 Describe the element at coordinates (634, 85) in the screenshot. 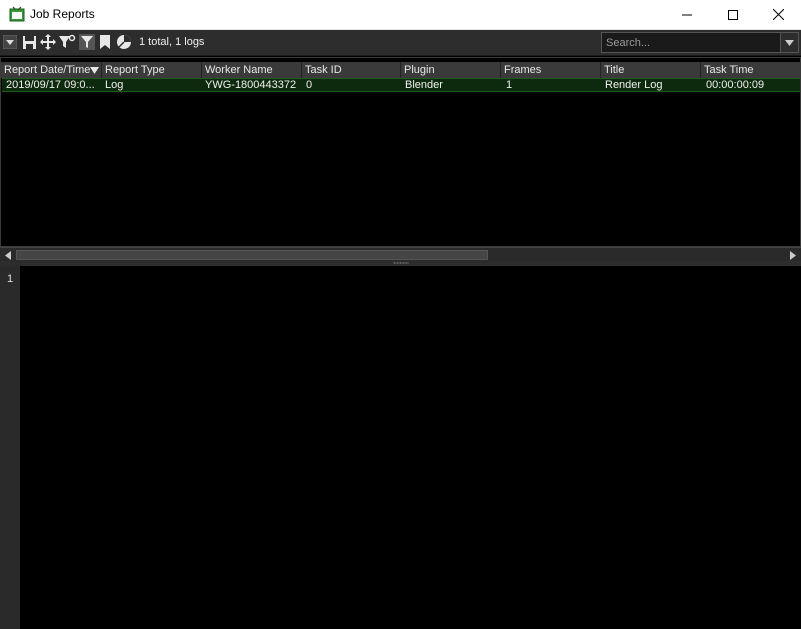

I see `cell-title: Render Log` at that location.